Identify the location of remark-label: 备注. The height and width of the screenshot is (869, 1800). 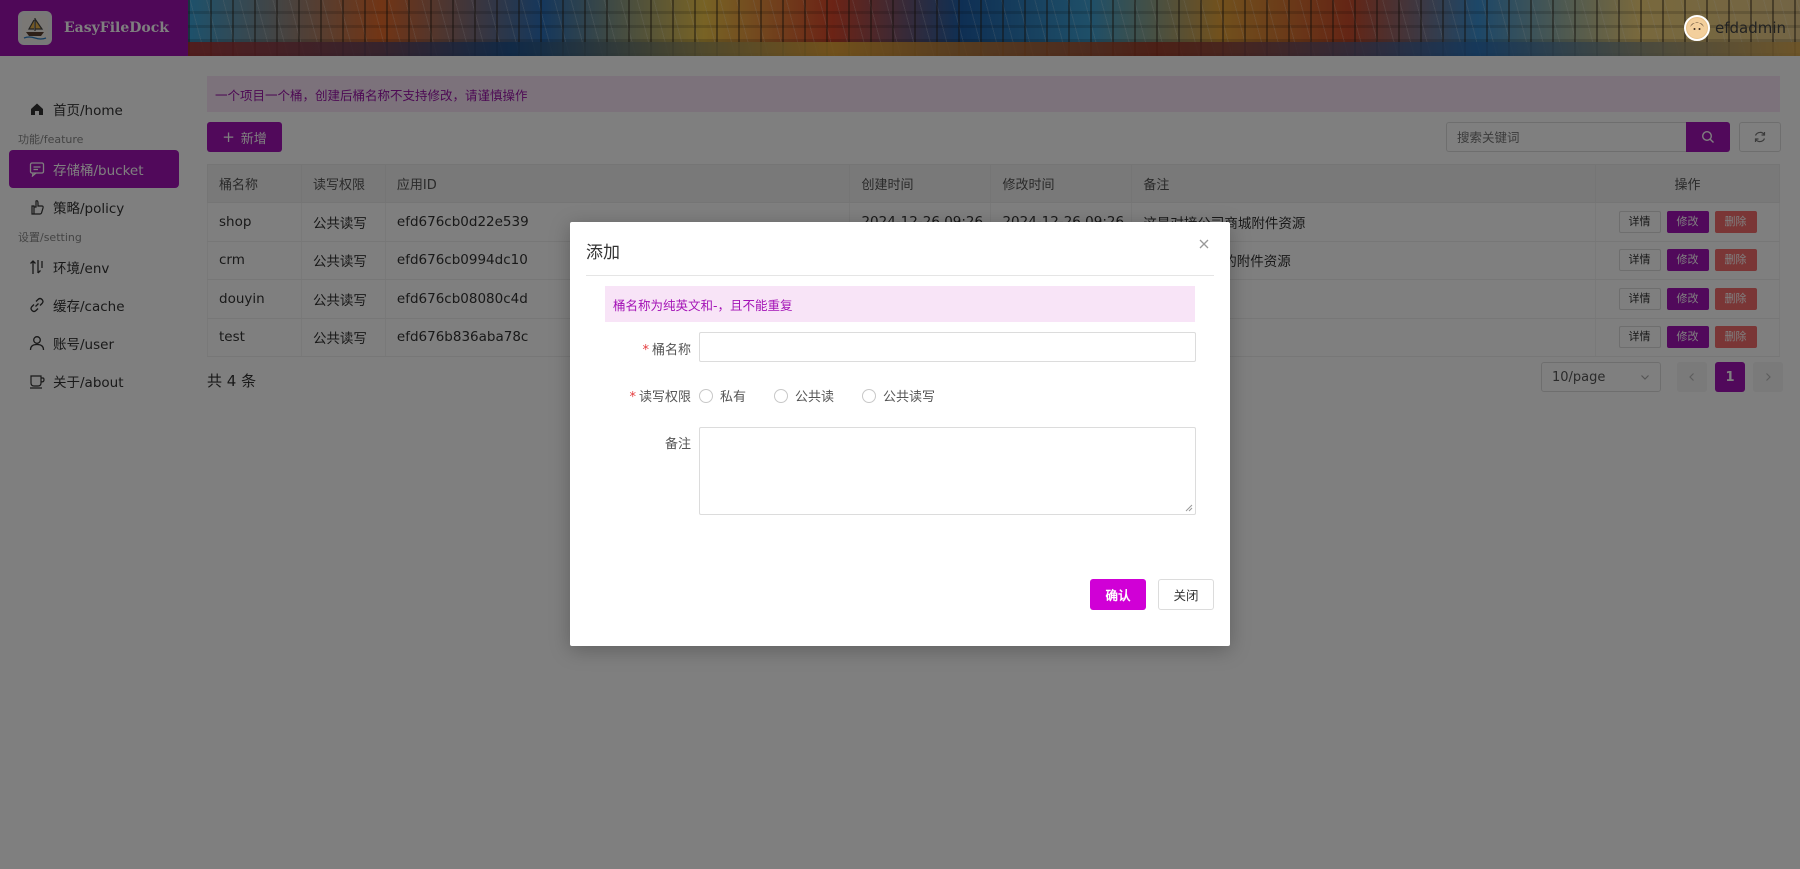
(677, 444).